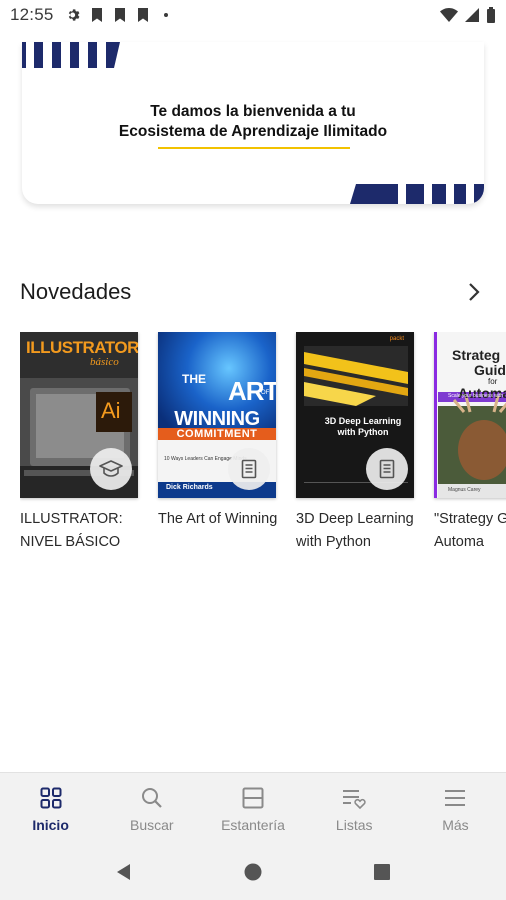  I want to click on cover-heading-line1: Strateg, so click(476, 355).